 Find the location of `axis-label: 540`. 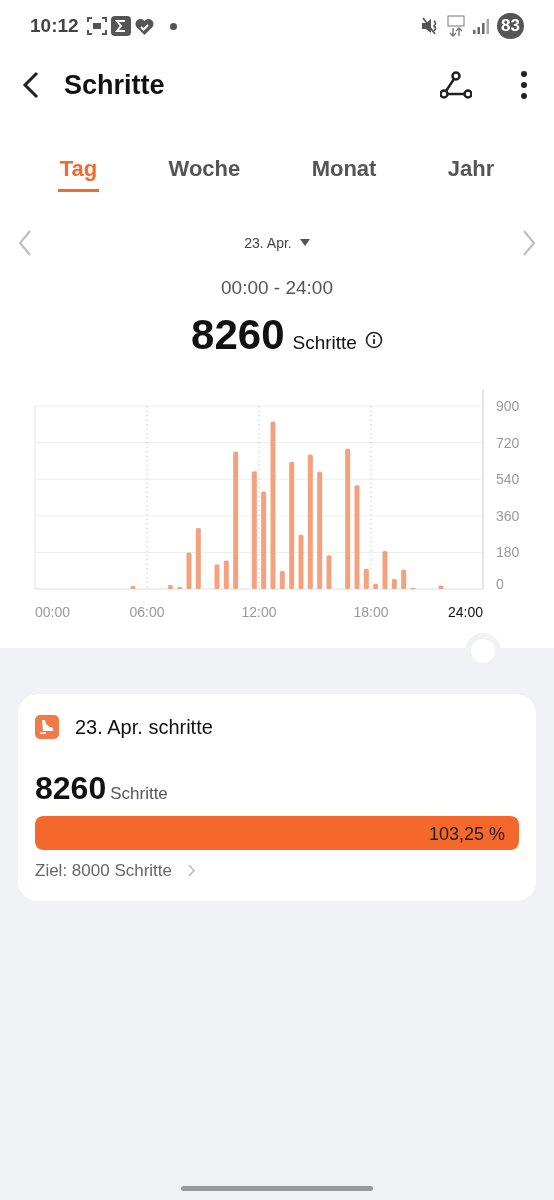

axis-label: 540 is located at coordinates (508, 478).